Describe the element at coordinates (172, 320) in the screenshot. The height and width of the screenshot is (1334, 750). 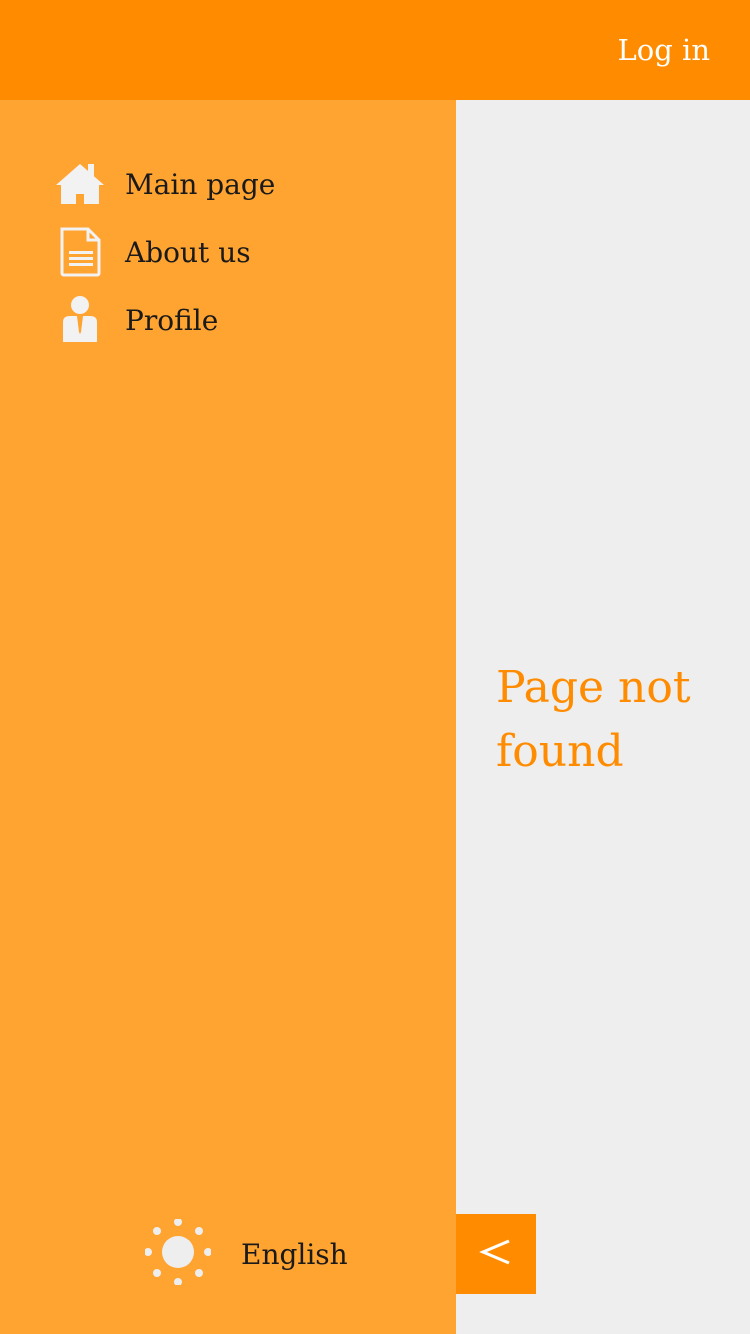
I see `sidebar-item-label: Profile` at that location.